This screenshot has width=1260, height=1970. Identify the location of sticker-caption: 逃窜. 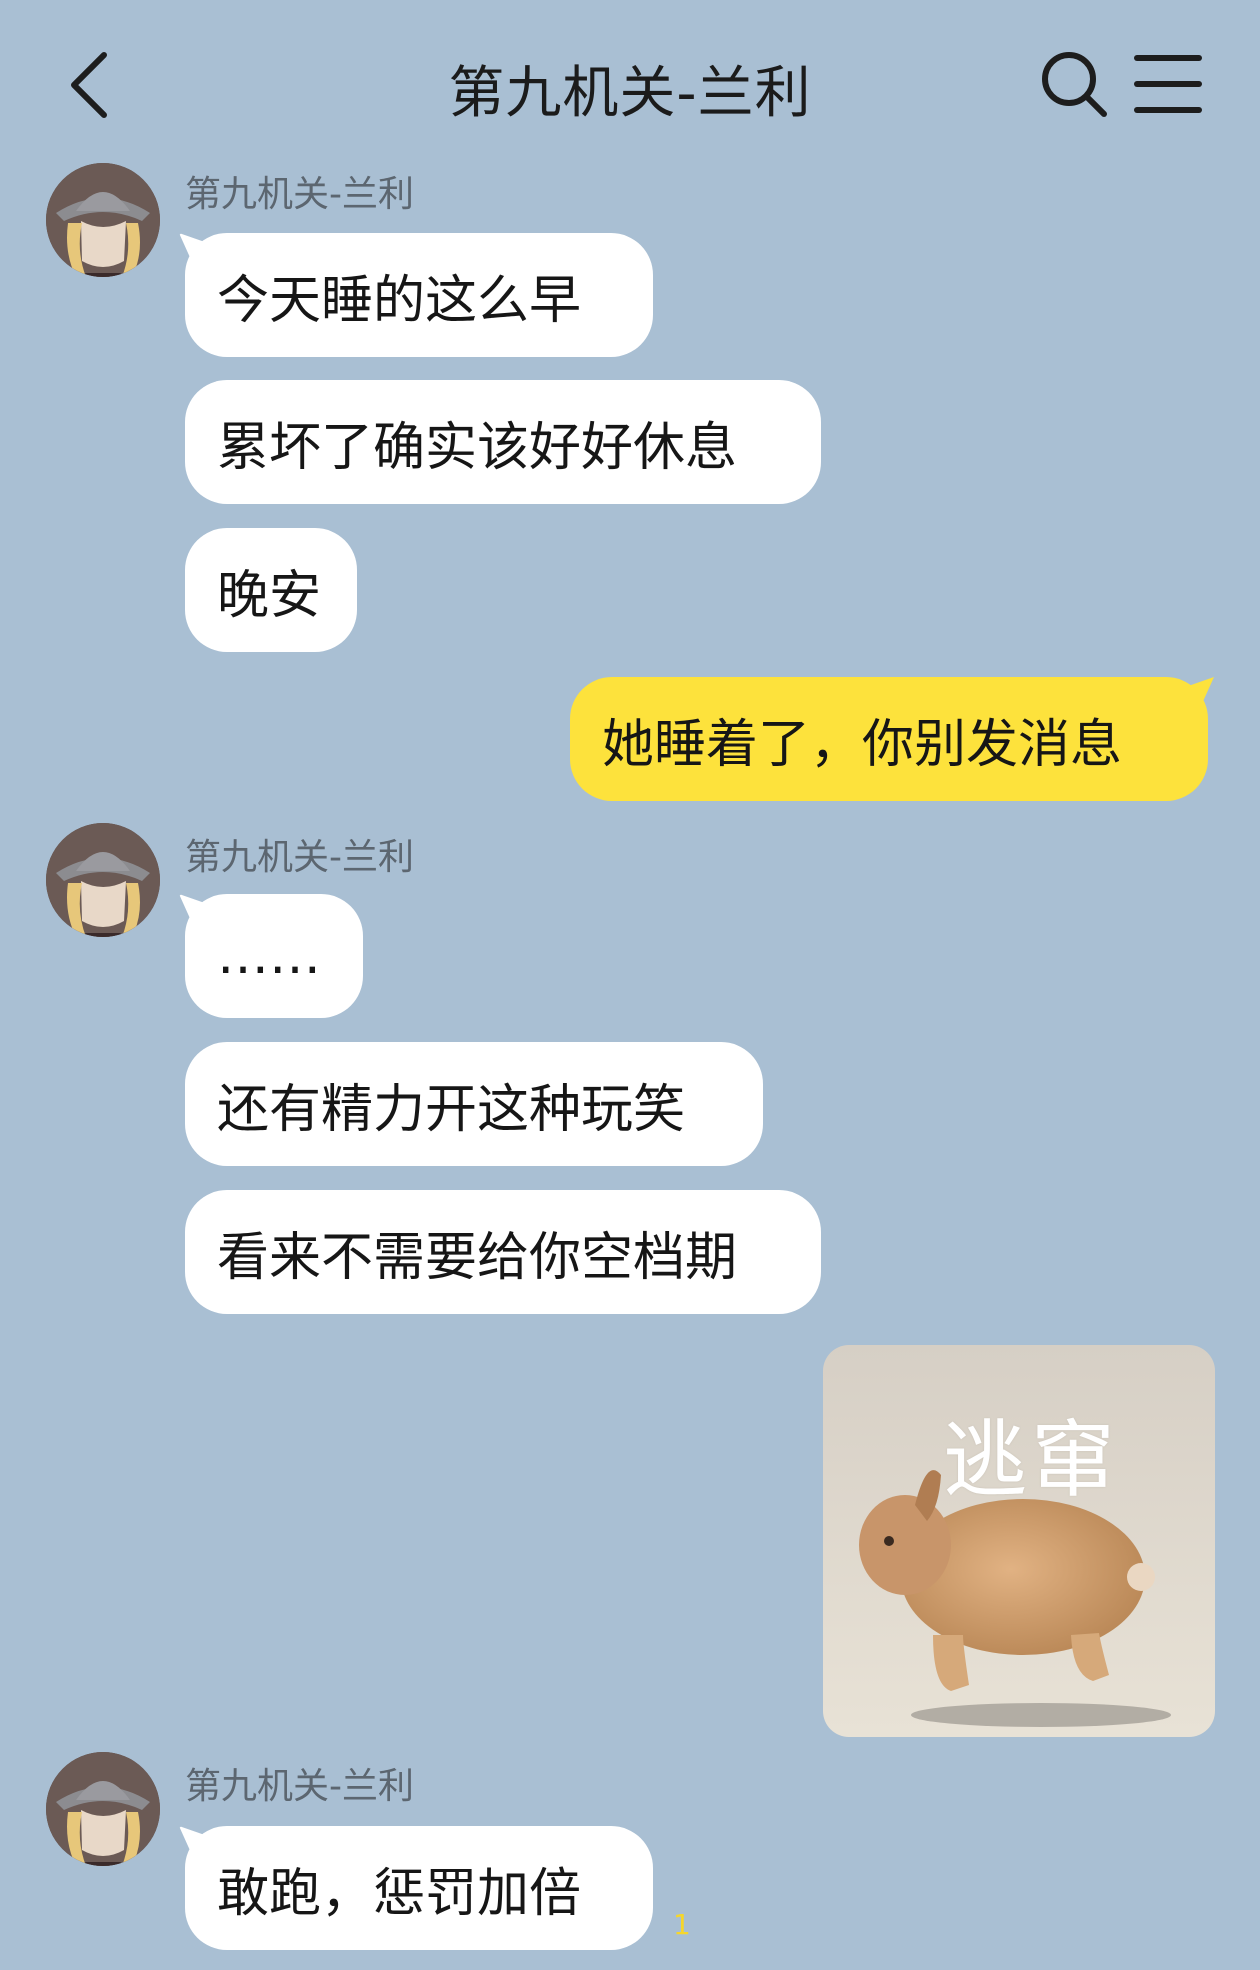
(1031, 1460).